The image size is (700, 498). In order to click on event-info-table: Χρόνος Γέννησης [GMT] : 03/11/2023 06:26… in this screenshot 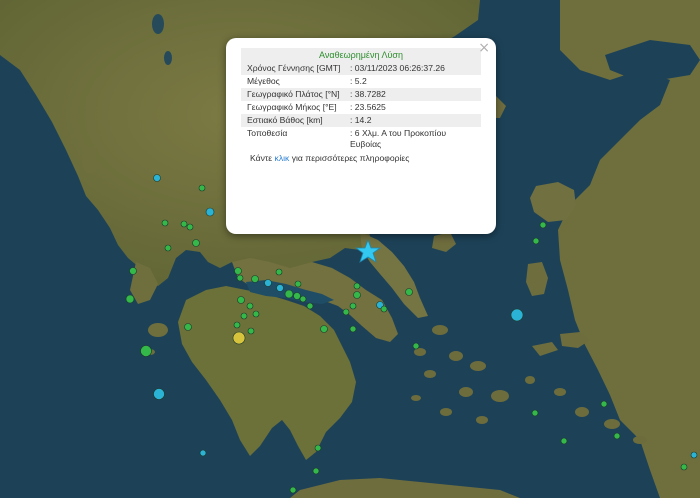, I will do `click(361, 106)`.